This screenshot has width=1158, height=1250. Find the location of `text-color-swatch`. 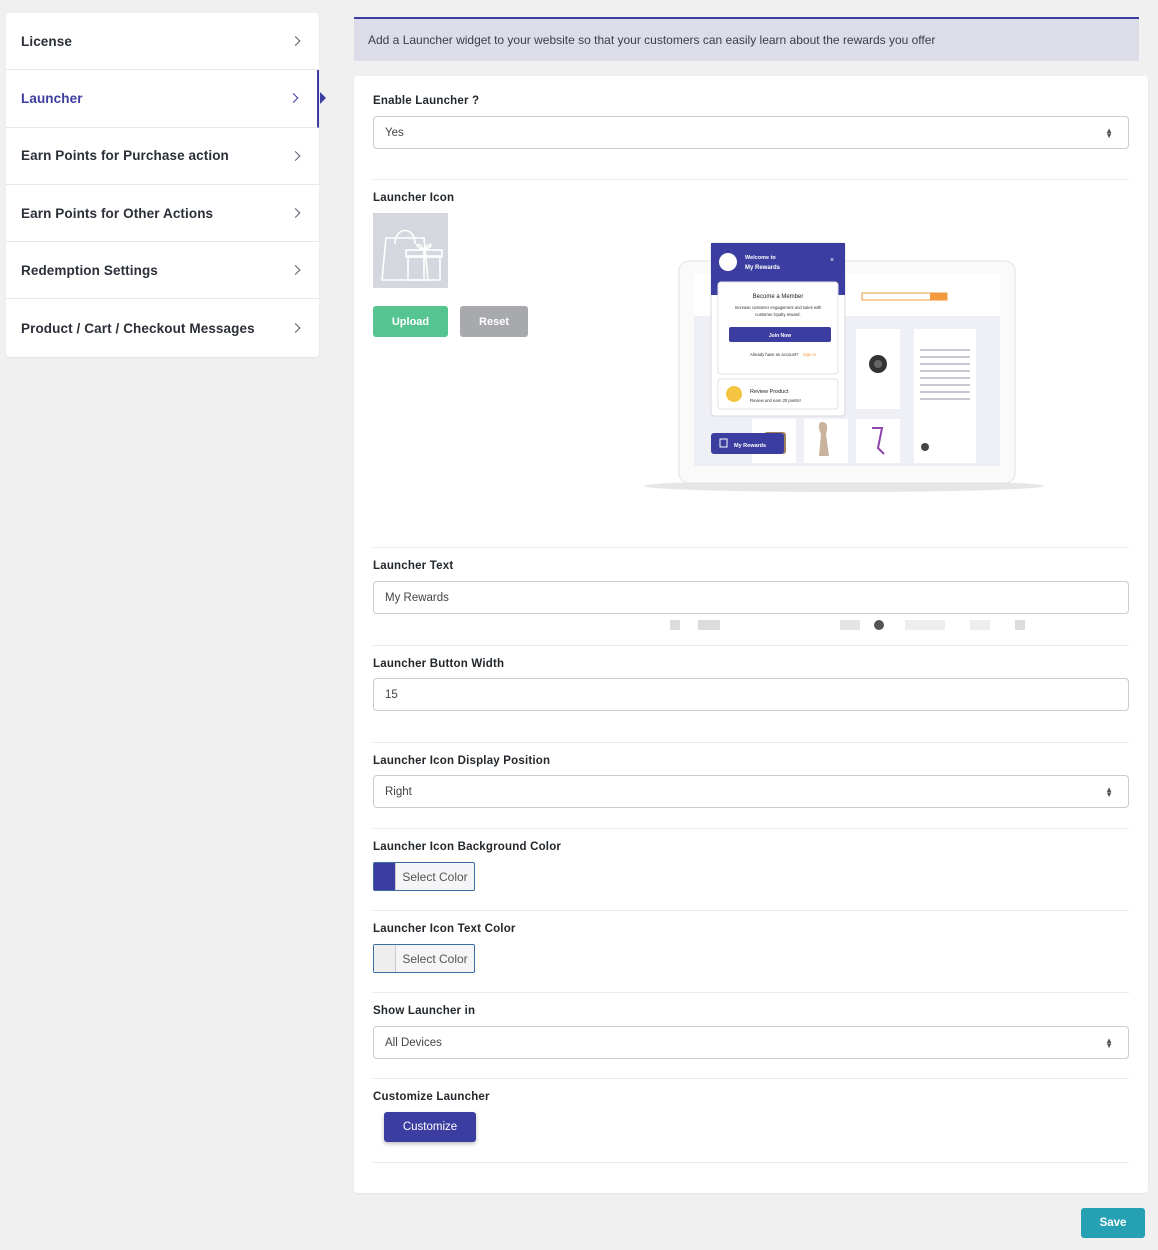

text-color-swatch is located at coordinates (385, 958).